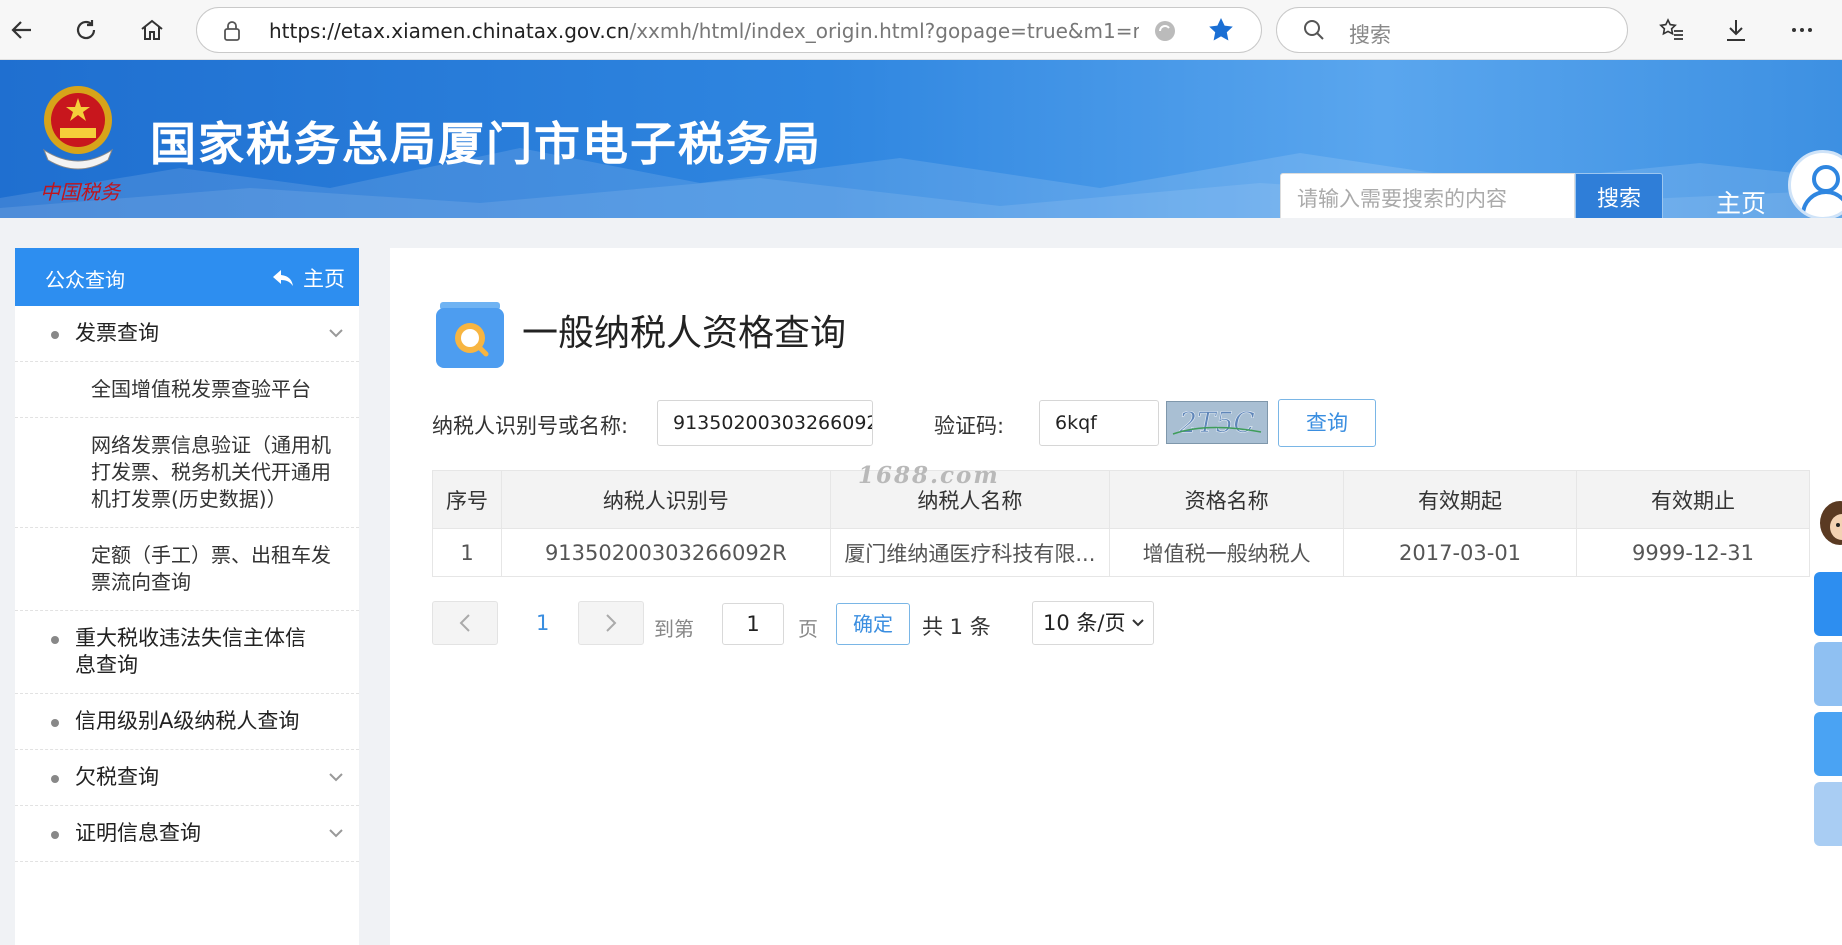 The image size is (1842, 945). I want to click on query-button: 查询, so click(1327, 423).